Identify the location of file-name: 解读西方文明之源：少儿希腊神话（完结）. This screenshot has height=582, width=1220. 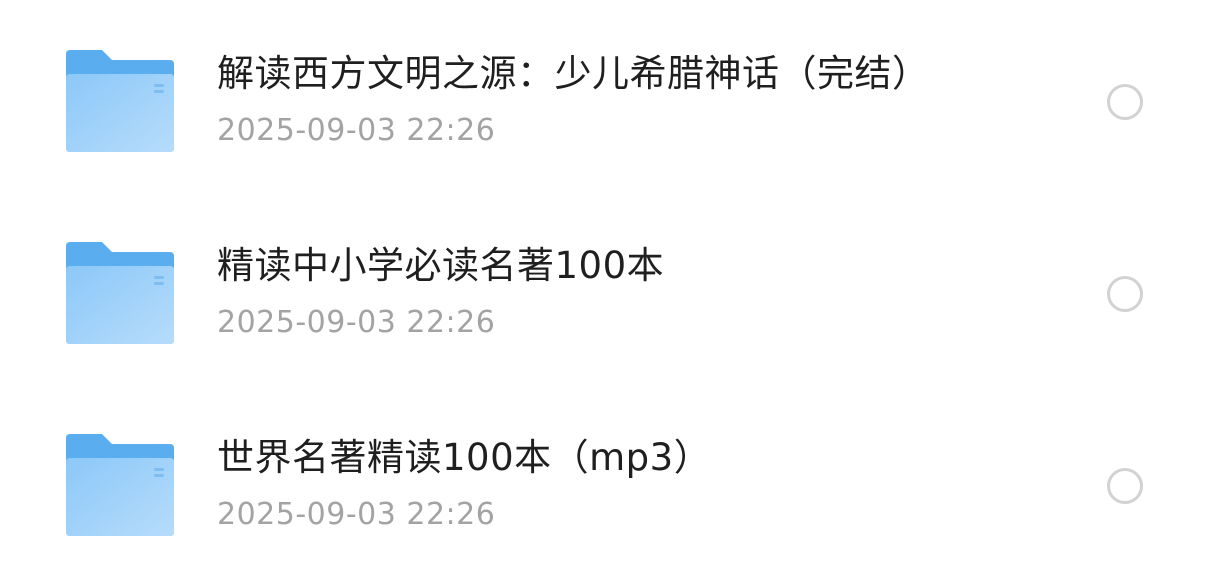
(573, 73).